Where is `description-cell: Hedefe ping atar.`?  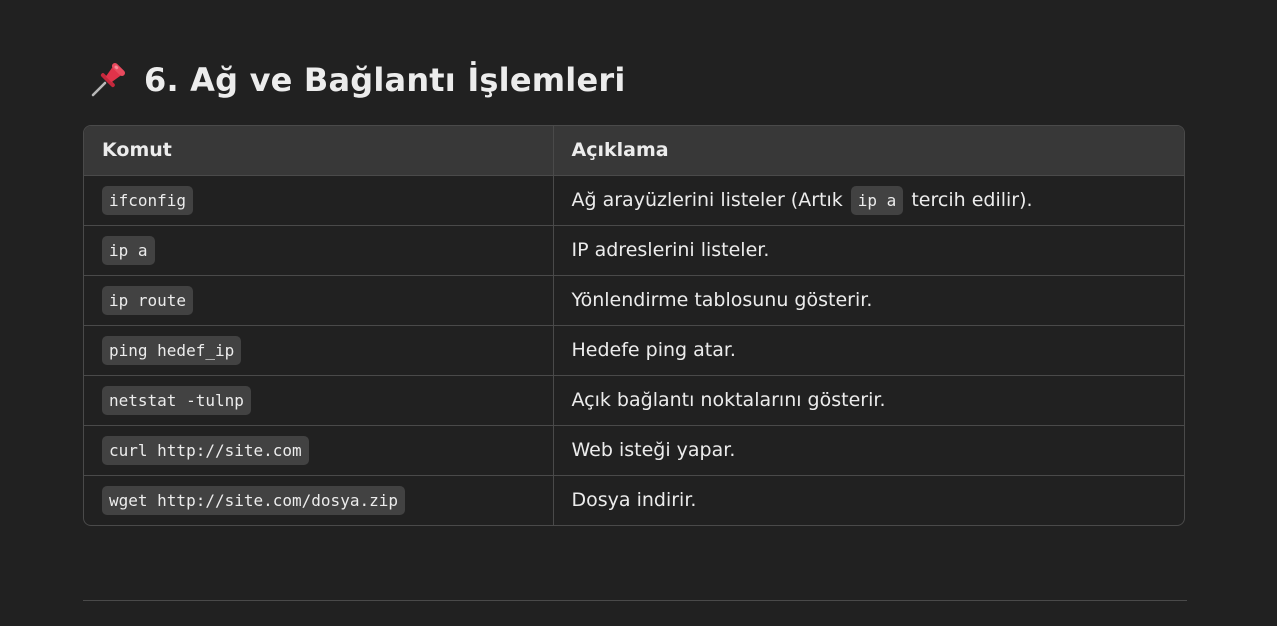 description-cell: Hedefe ping atar. is located at coordinates (868, 349).